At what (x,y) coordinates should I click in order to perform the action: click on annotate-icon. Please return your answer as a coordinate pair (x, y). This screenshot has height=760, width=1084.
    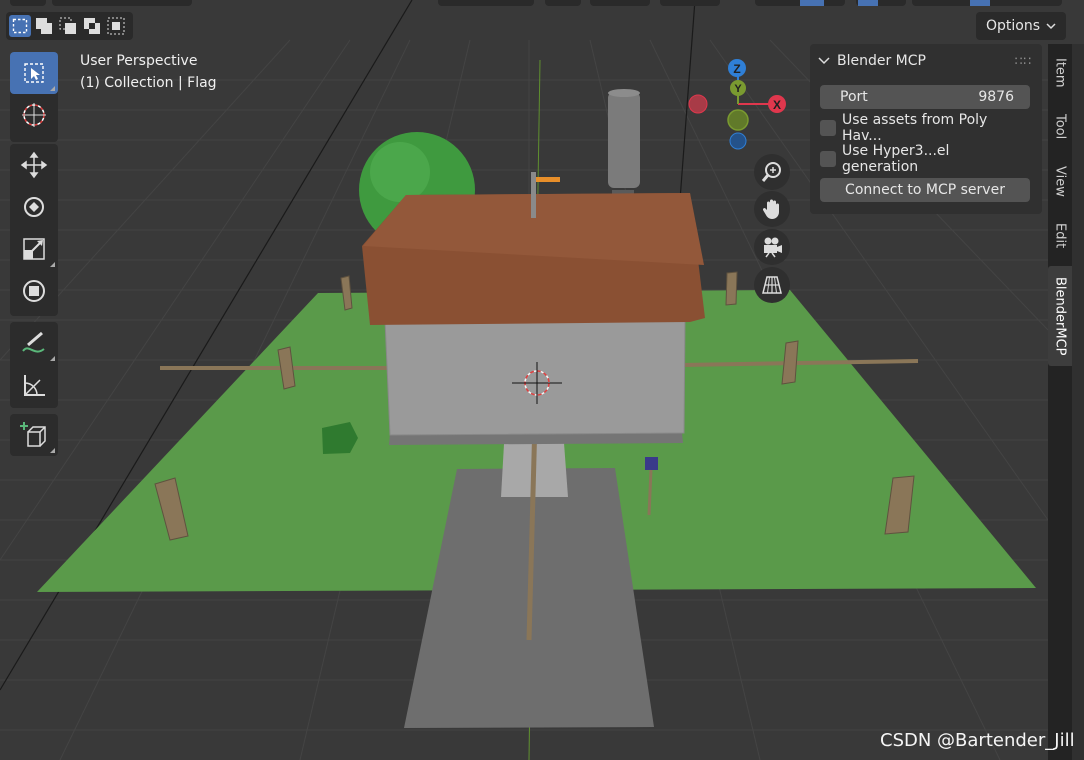
    Looking at the image, I should click on (33, 342).